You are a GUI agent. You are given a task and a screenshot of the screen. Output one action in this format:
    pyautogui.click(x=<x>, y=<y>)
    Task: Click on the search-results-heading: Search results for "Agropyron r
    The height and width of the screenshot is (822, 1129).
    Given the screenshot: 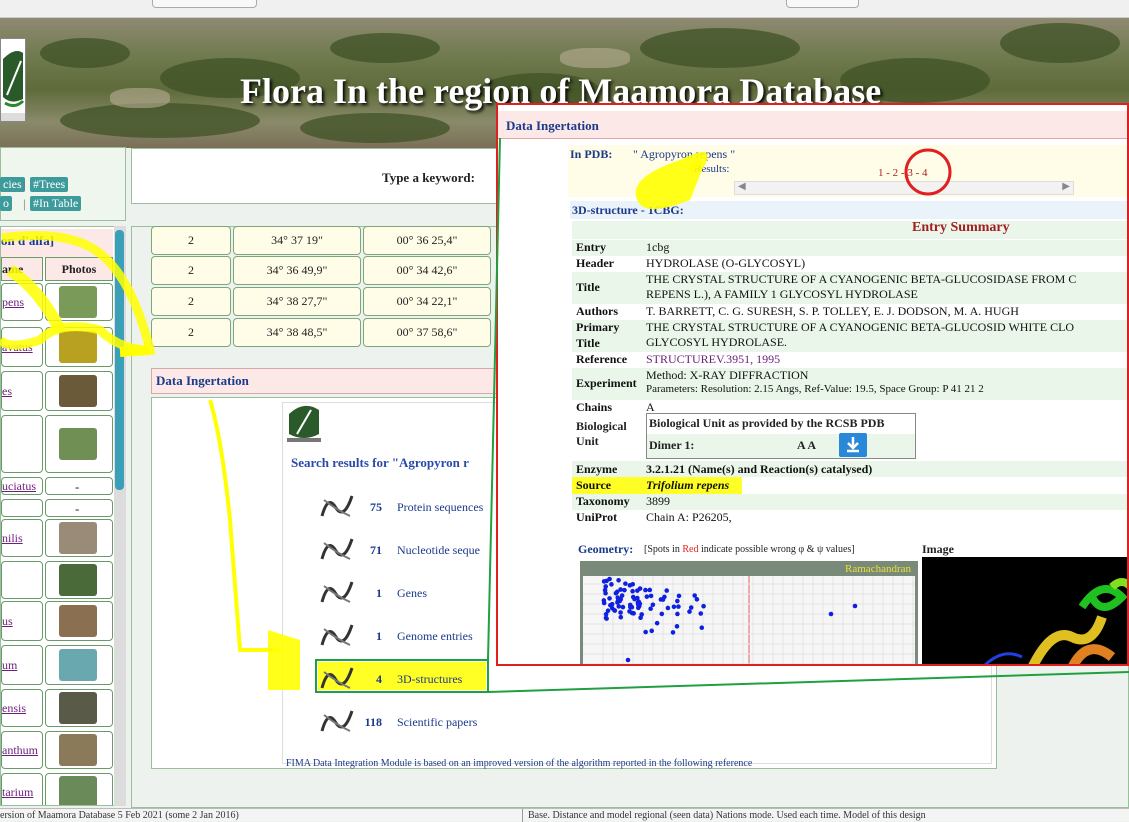 What is the action you would take?
    pyautogui.click(x=380, y=462)
    